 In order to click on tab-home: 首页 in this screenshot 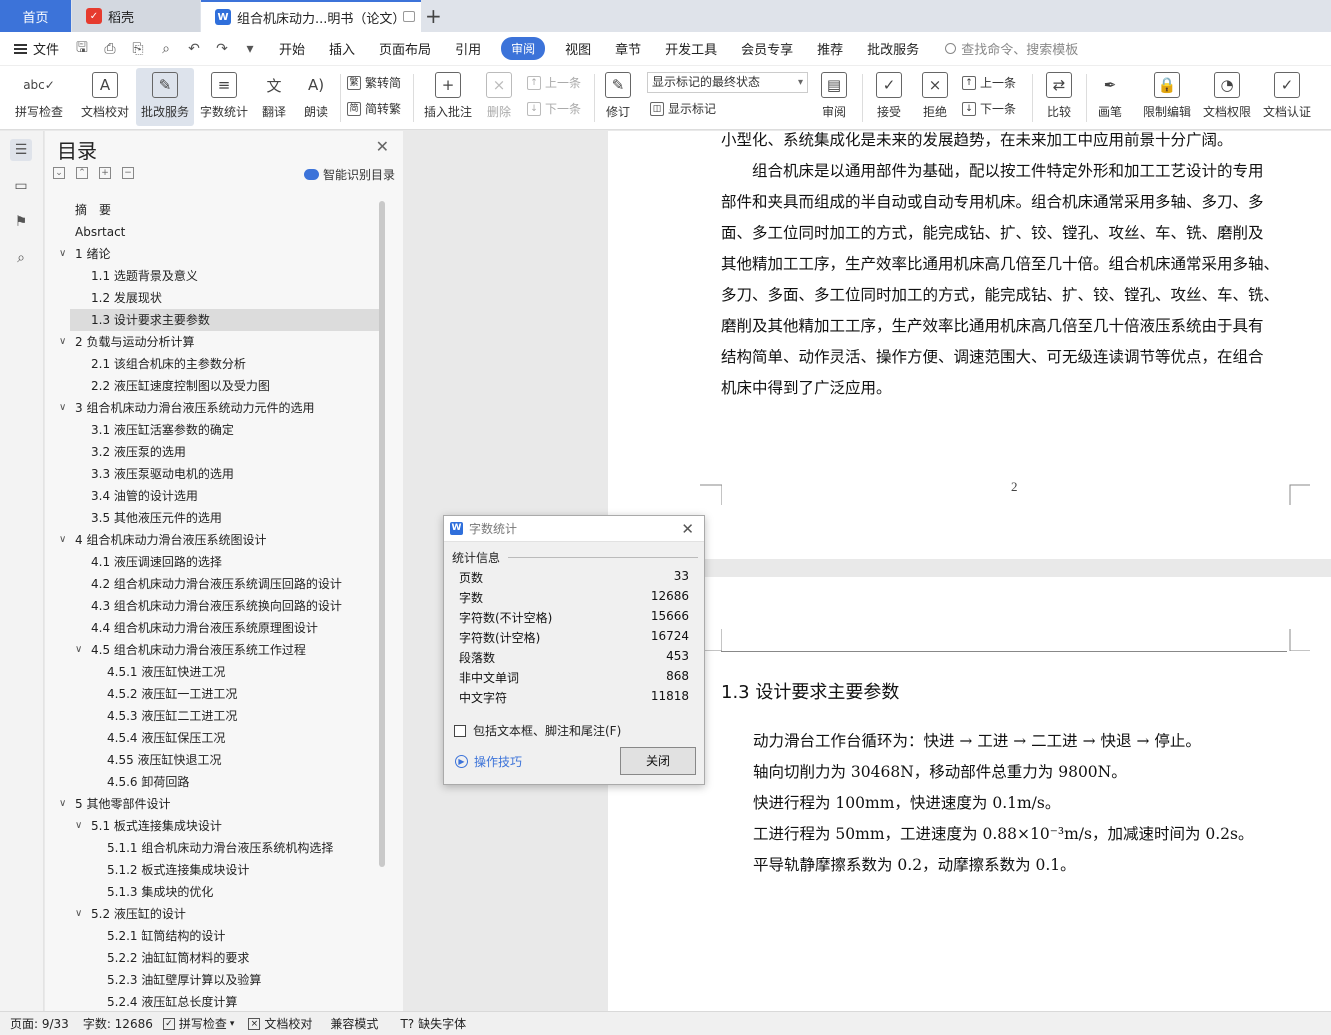, I will do `click(35, 16)`.